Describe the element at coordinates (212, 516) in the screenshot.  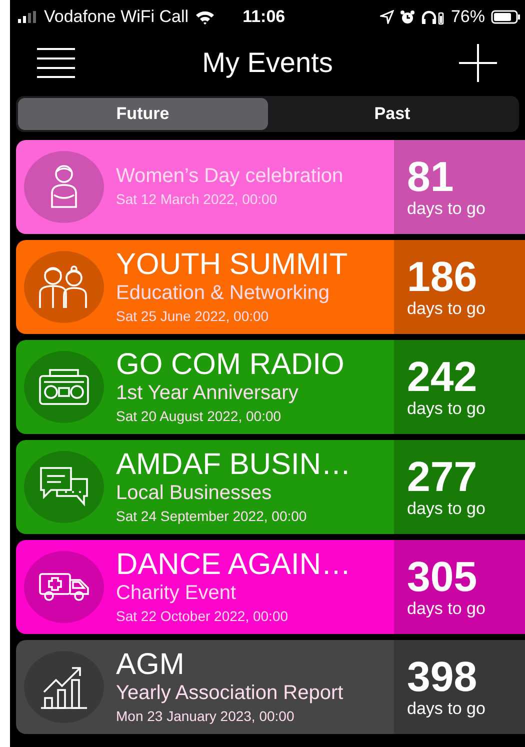
I see `event-date: Sat 24 September 2022, 00:00` at that location.